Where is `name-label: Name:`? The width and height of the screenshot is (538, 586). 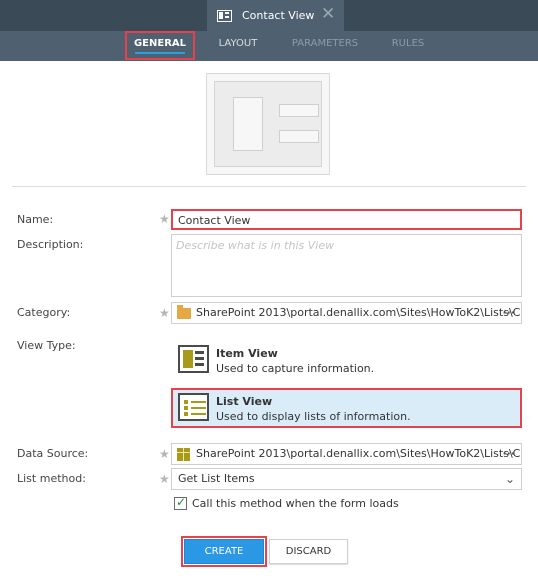 name-label: Name: is located at coordinates (35, 219).